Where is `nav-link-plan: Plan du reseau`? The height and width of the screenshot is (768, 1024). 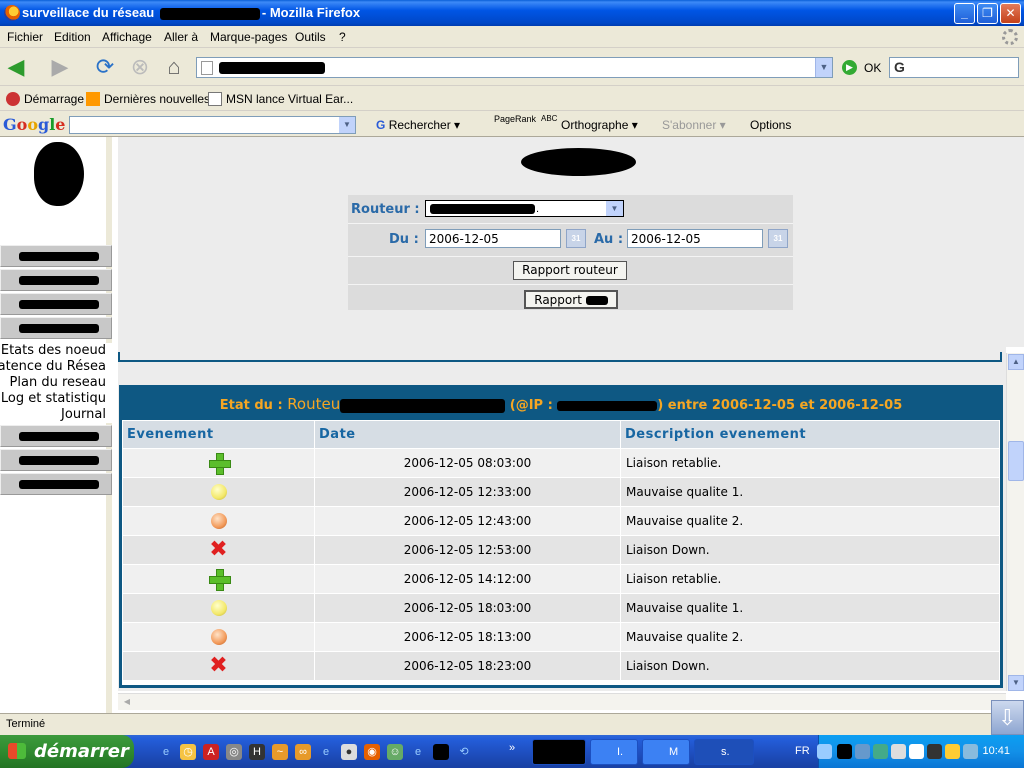 nav-link-plan: Plan du reseau is located at coordinates (58, 382).